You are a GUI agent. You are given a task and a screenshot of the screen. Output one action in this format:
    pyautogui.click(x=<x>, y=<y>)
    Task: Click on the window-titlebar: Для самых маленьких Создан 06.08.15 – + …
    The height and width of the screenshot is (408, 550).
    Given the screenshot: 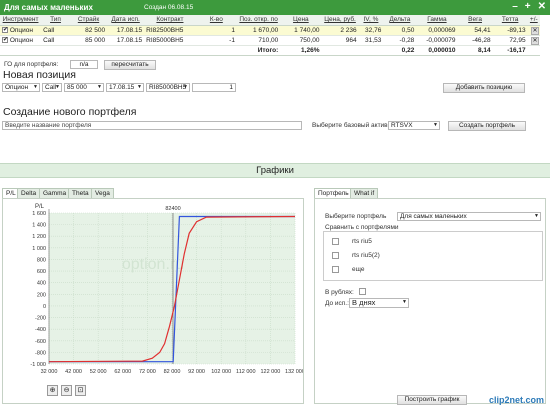 What is the action you would take?
    pyautogui.click(x=275, y=7)
    